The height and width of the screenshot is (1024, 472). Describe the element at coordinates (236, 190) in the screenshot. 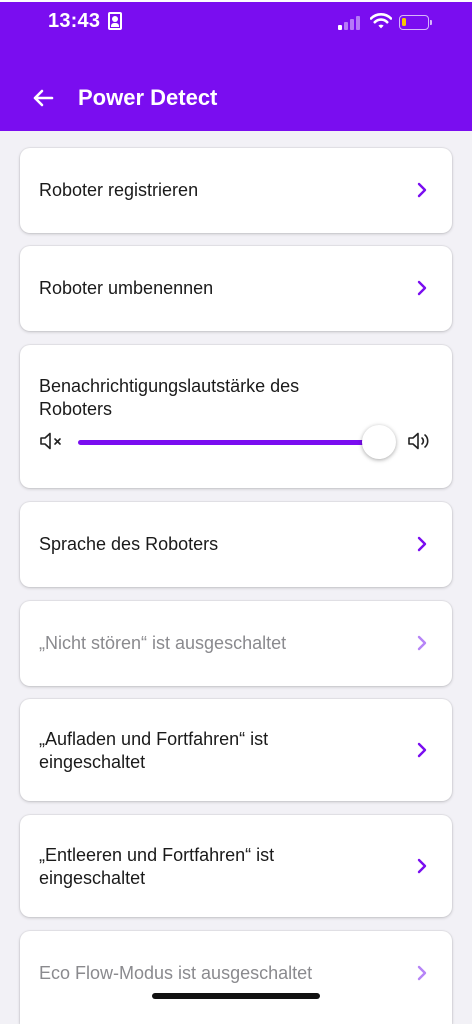

I see `register-robot-item: Roboter registrieren` at that location.